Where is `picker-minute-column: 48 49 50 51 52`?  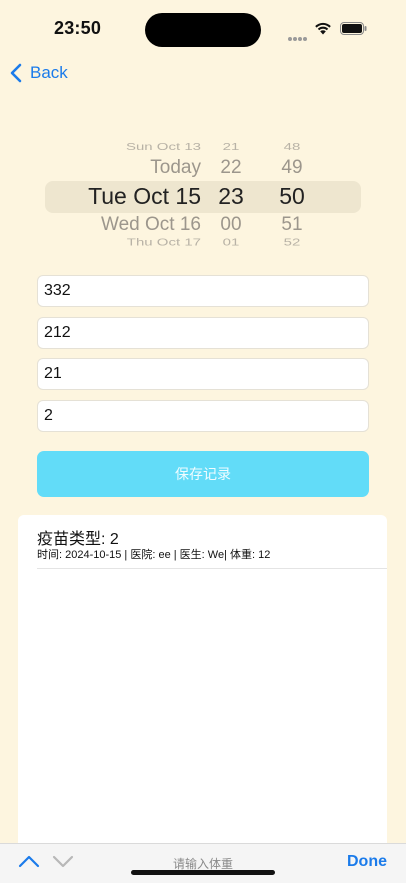 picker-minute-column: 48 49 50 51 52 is located at coordinates (292, 194).